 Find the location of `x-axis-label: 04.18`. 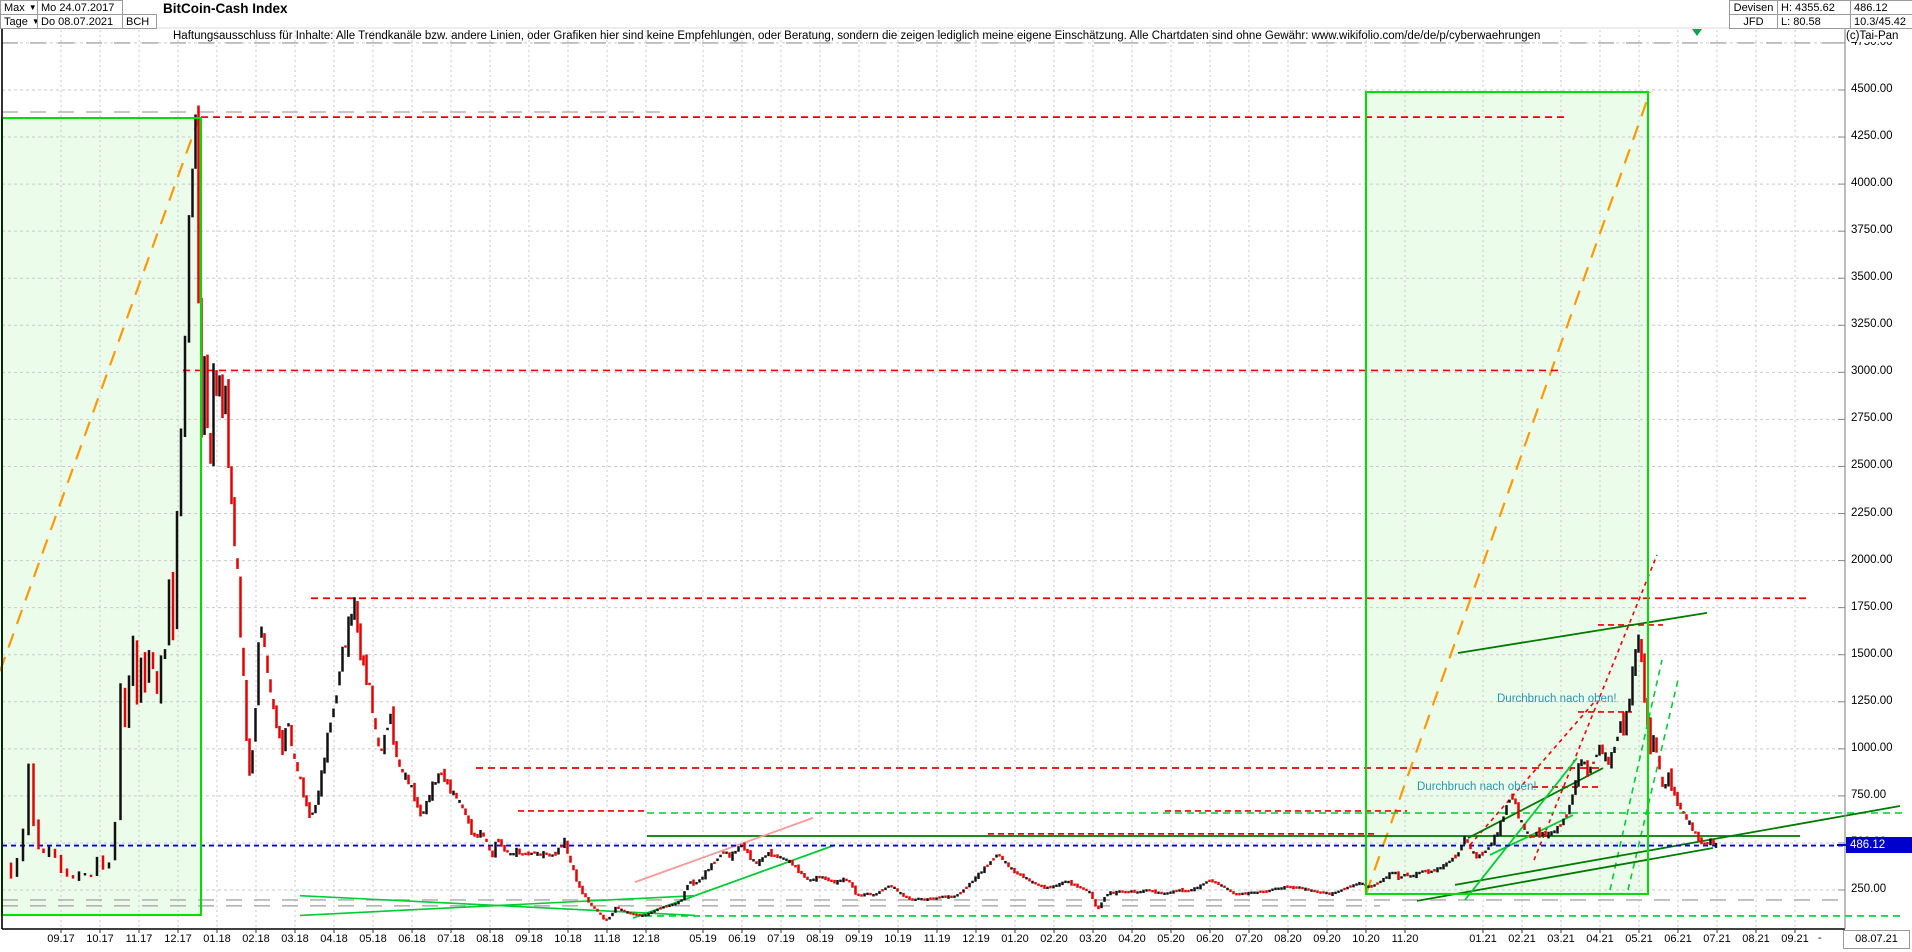

x-axis-label: 04.18 is located at coordinates (334, 939).